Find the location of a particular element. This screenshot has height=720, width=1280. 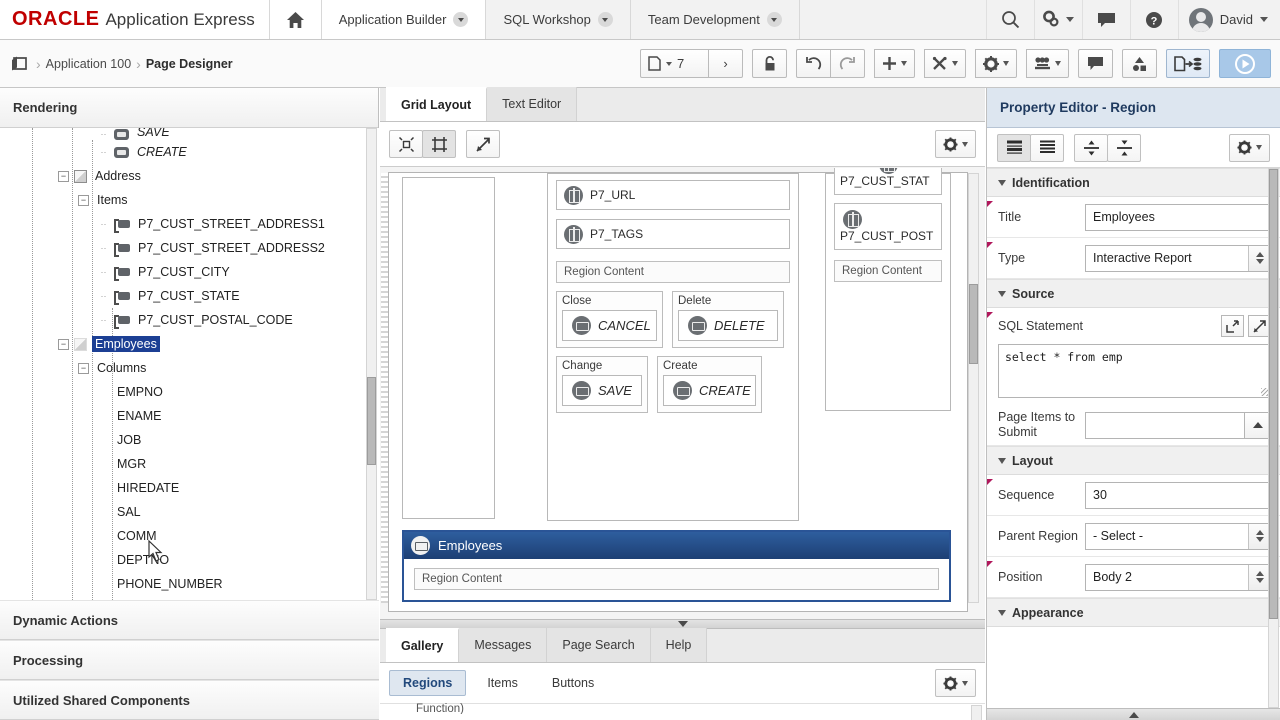

property-editor-scrollbar is located at coordinates (1273, 438).